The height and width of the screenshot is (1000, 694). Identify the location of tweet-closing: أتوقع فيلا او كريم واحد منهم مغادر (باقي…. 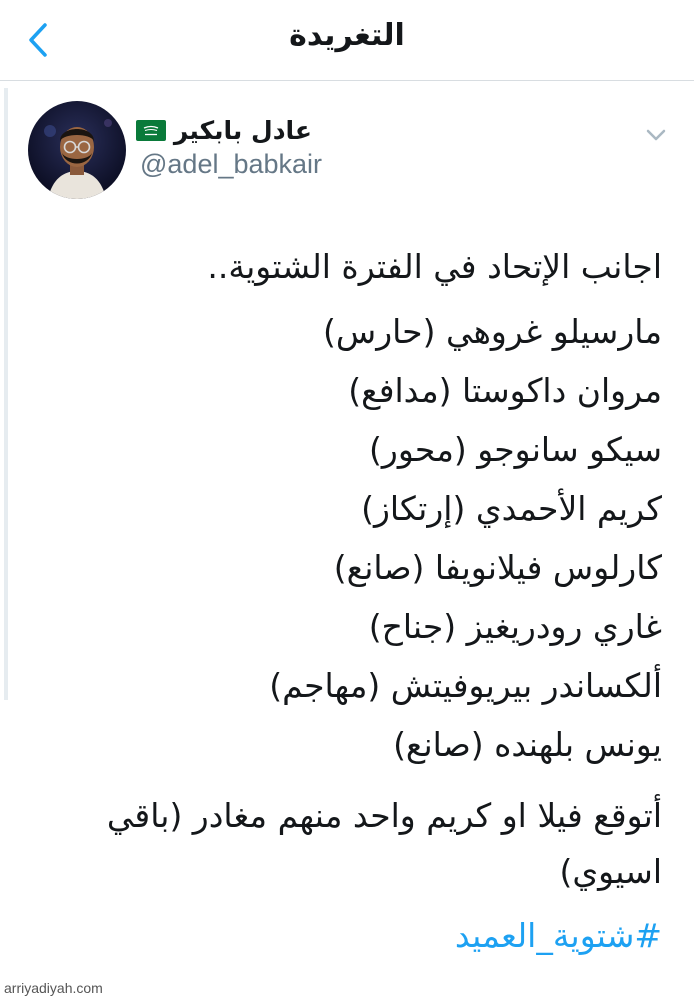
(384, 843).